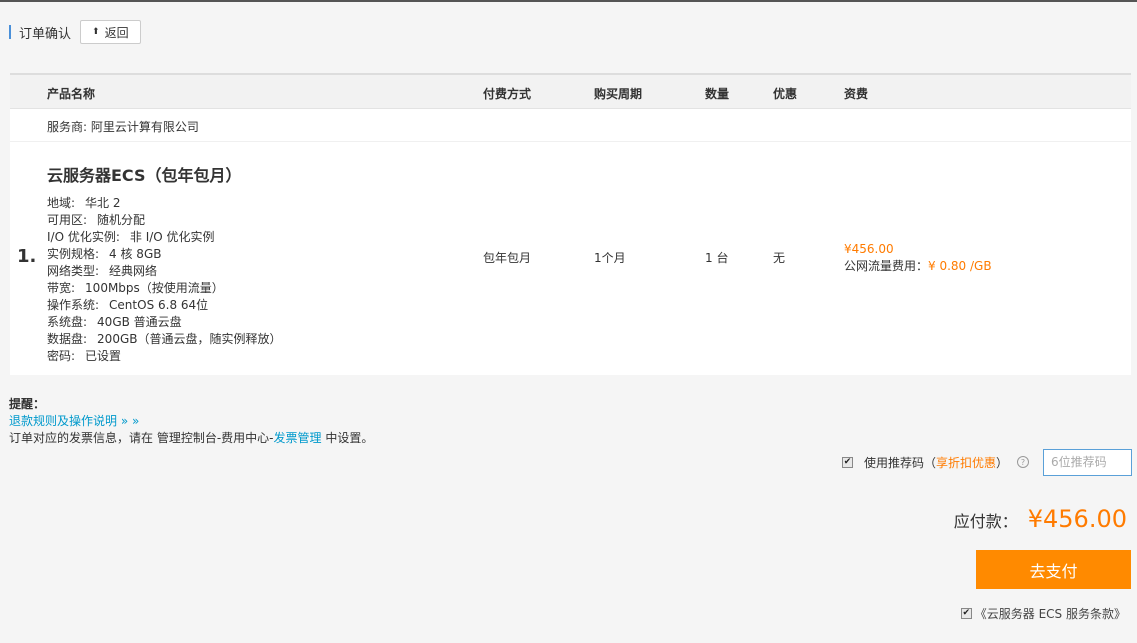 The image size is (1137, 643). I want to click on vendor-row: 服务商: 阿里云计算有限公司, so click(570, 125).